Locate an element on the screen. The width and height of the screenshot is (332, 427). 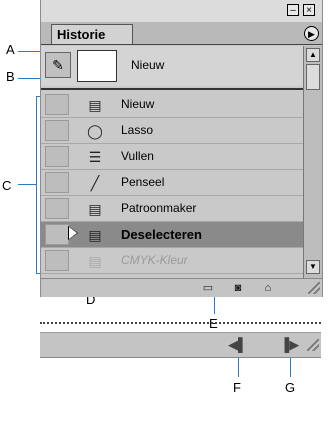
step-backward-icon: ◀▌ is located at coordinates (237, 345).